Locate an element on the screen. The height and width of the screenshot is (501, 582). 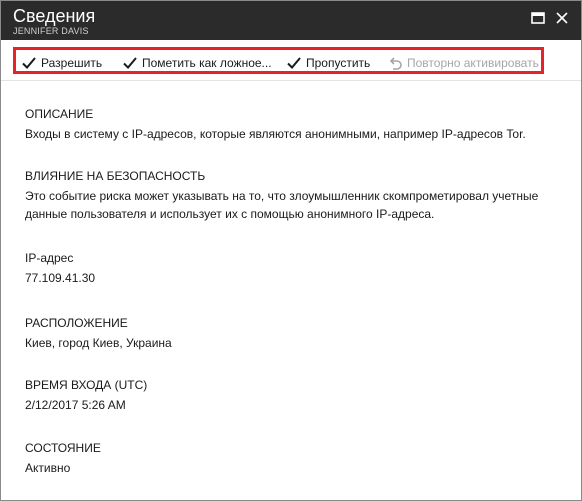
impact-label: ВЛИЯНИЕ НА БЕЗОПАСНОСТЬ is located at coordinates (115, 176).